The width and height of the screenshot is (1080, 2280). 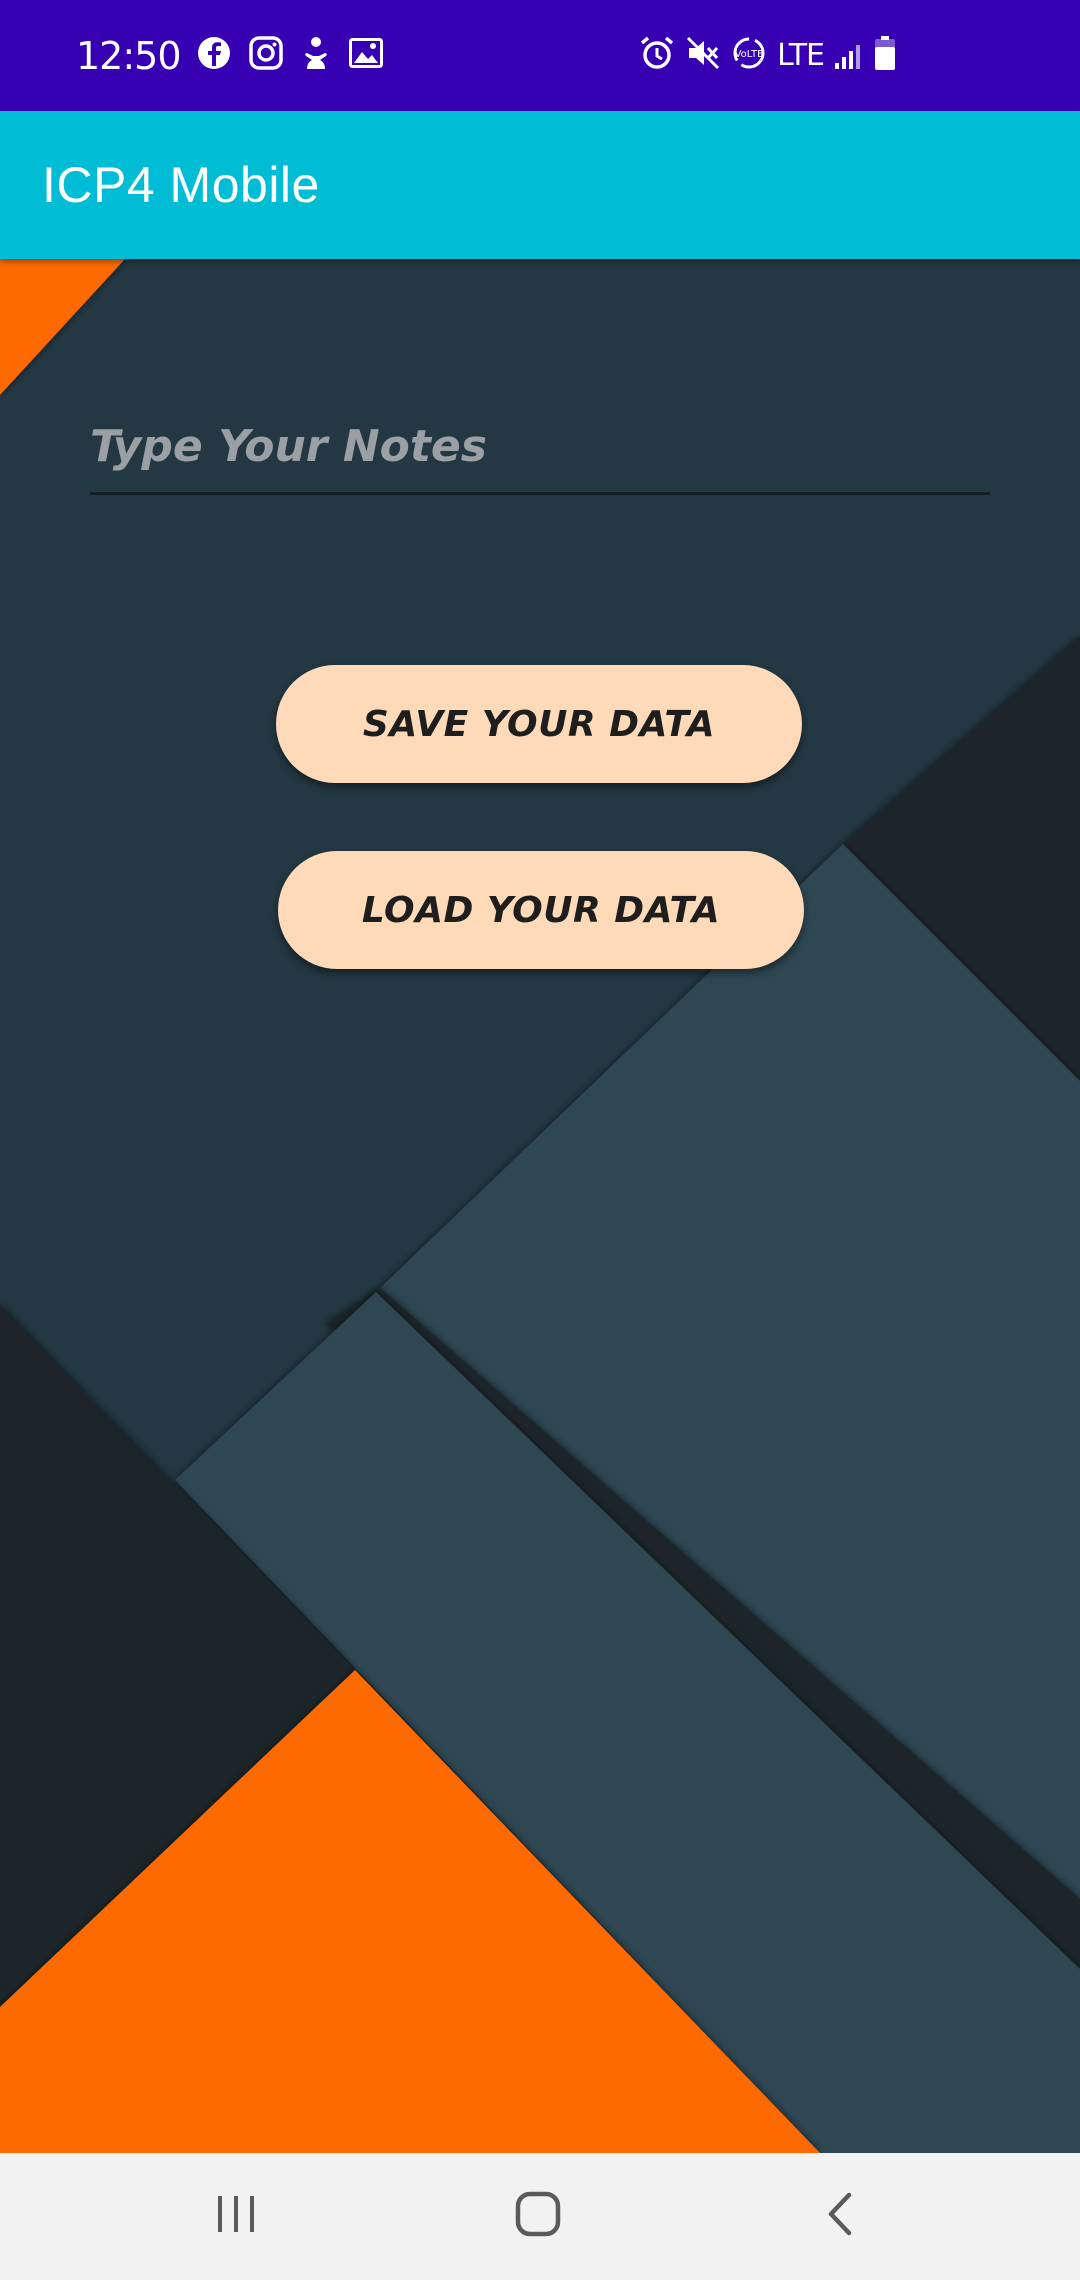 I want to click on svg-text: VoLTE, so click(x=749, y=54).